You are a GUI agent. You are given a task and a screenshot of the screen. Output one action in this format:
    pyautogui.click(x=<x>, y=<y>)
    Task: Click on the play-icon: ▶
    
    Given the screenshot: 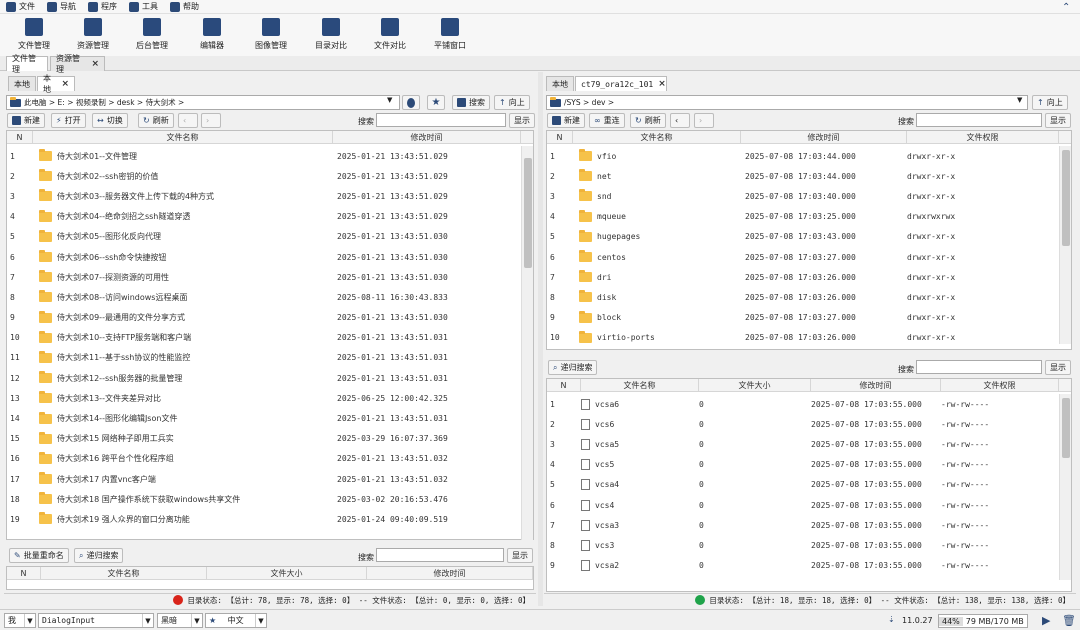 What is the action you would take?
    pyautogui.click(x=1046, y=620)
    